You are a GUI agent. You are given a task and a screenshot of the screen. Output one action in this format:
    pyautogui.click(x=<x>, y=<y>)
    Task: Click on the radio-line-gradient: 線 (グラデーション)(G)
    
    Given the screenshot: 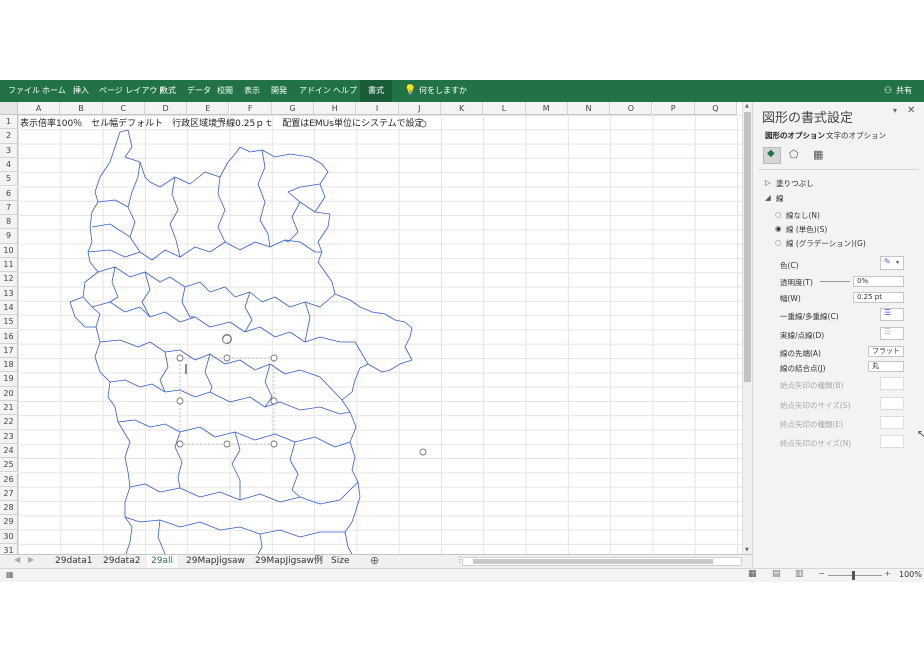 What is the action you would take?
    pyautogui.click(x=826, y=243)
    